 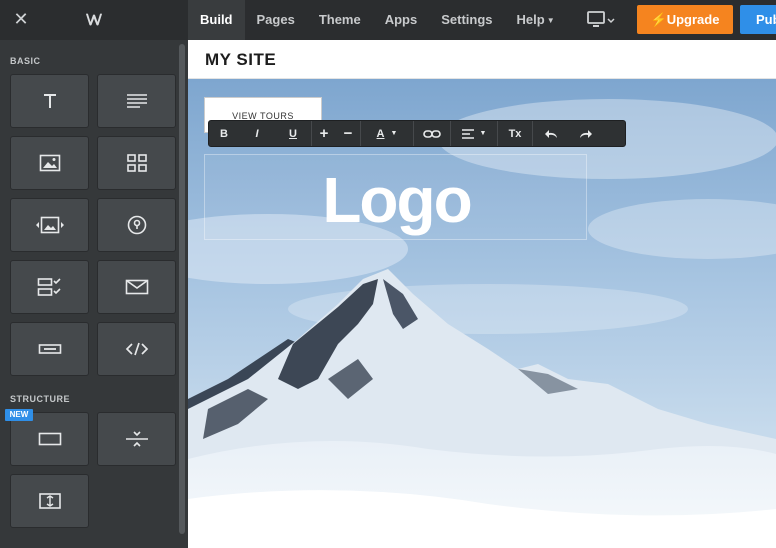 I want to click on paragraph-text-icon, so click(x=136, y=101).